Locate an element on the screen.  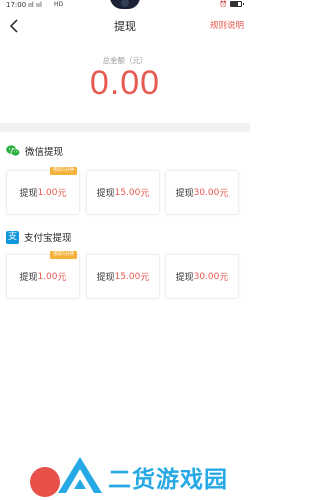
alarm-icon: ⏰ is located at coordinates (223, 4).